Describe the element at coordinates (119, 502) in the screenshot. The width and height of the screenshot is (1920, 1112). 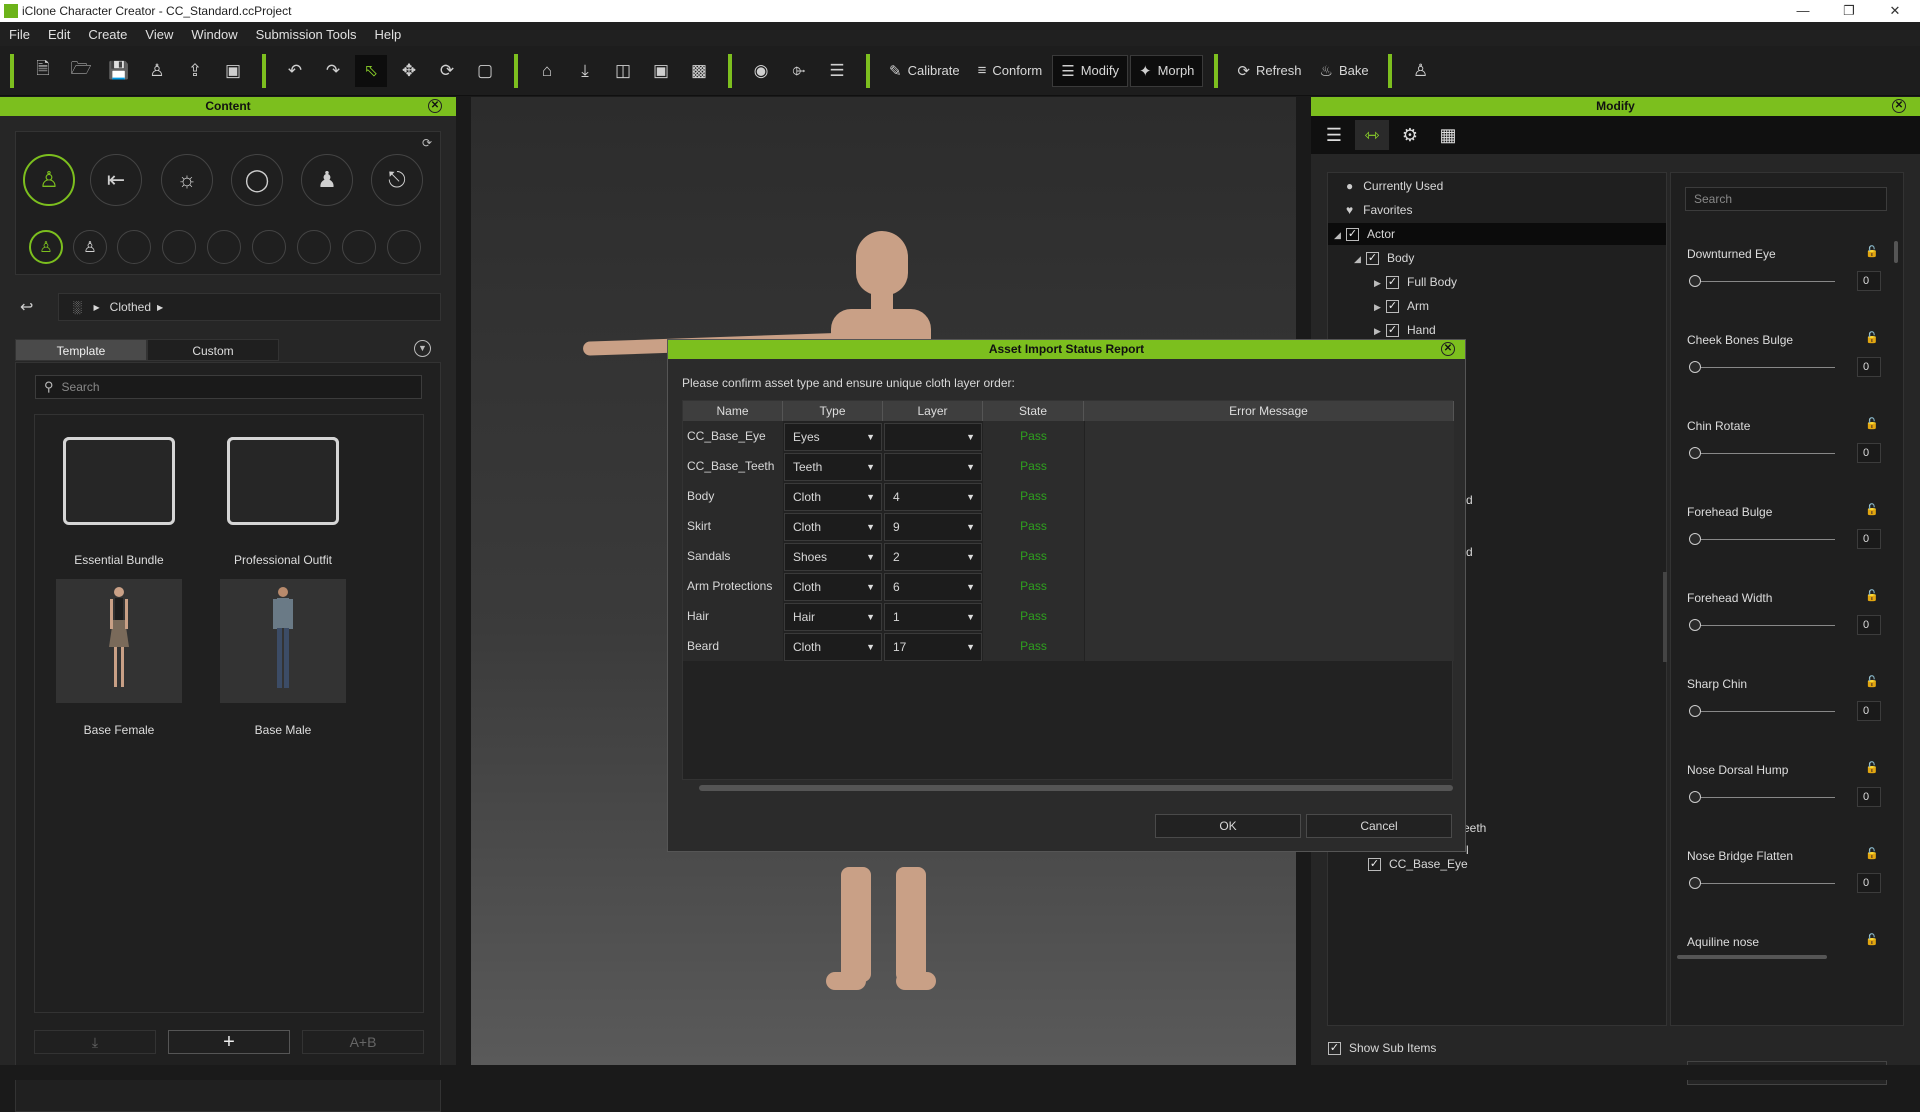
I see `library-item-essential-bundle: Essential Bundle` at that location.